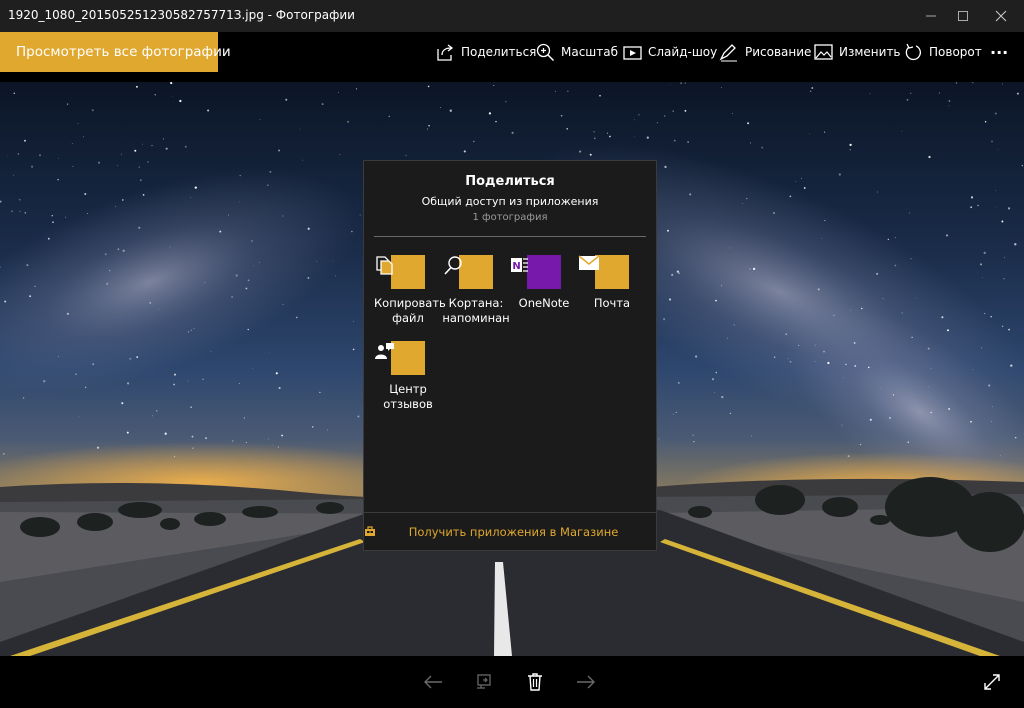 This screenshot has height=708, width=1024. Describe the element at coordinates (536, 272) in the screenshot. I see `onenote-icon: N` at that location.